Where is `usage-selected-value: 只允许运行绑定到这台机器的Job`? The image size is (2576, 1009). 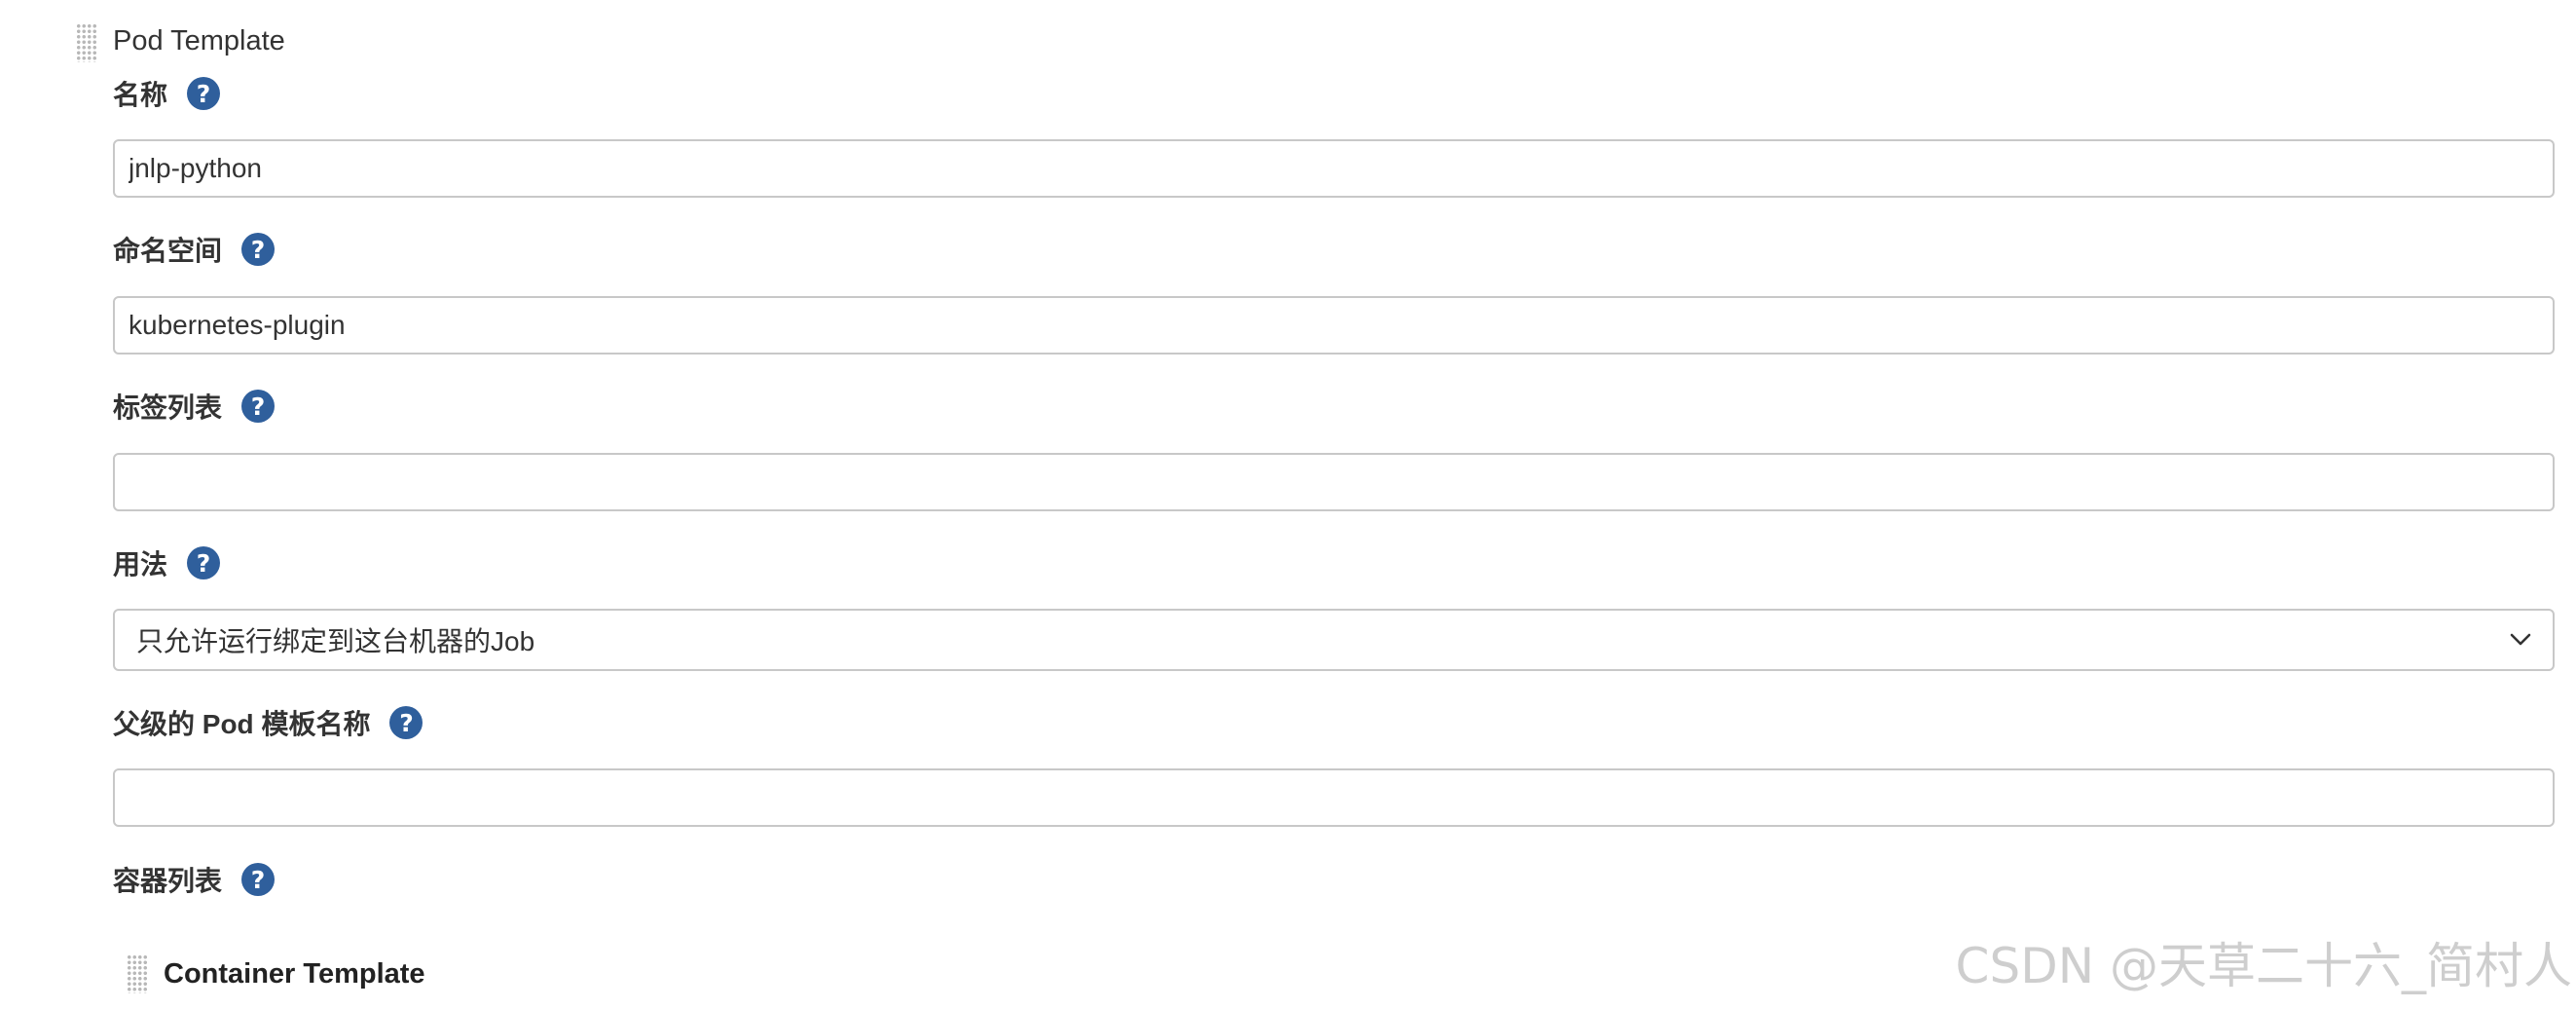
usage-selected-value: 只允许运行绑定到这台机器的Job is located at coordinates (335, 641).